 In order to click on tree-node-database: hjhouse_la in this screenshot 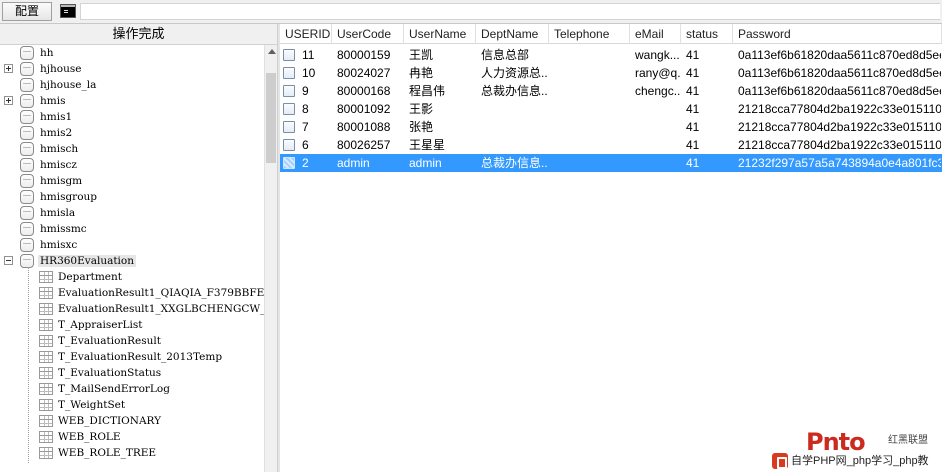, I will do `click(132, 85)`.